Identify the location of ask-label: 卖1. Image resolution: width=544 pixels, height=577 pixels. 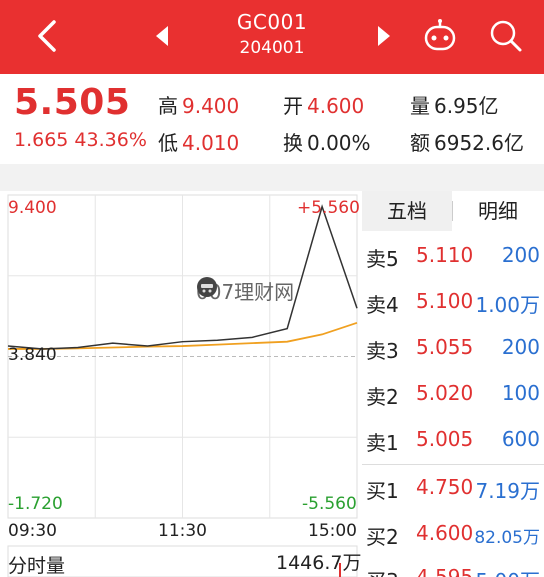
(382, 443).